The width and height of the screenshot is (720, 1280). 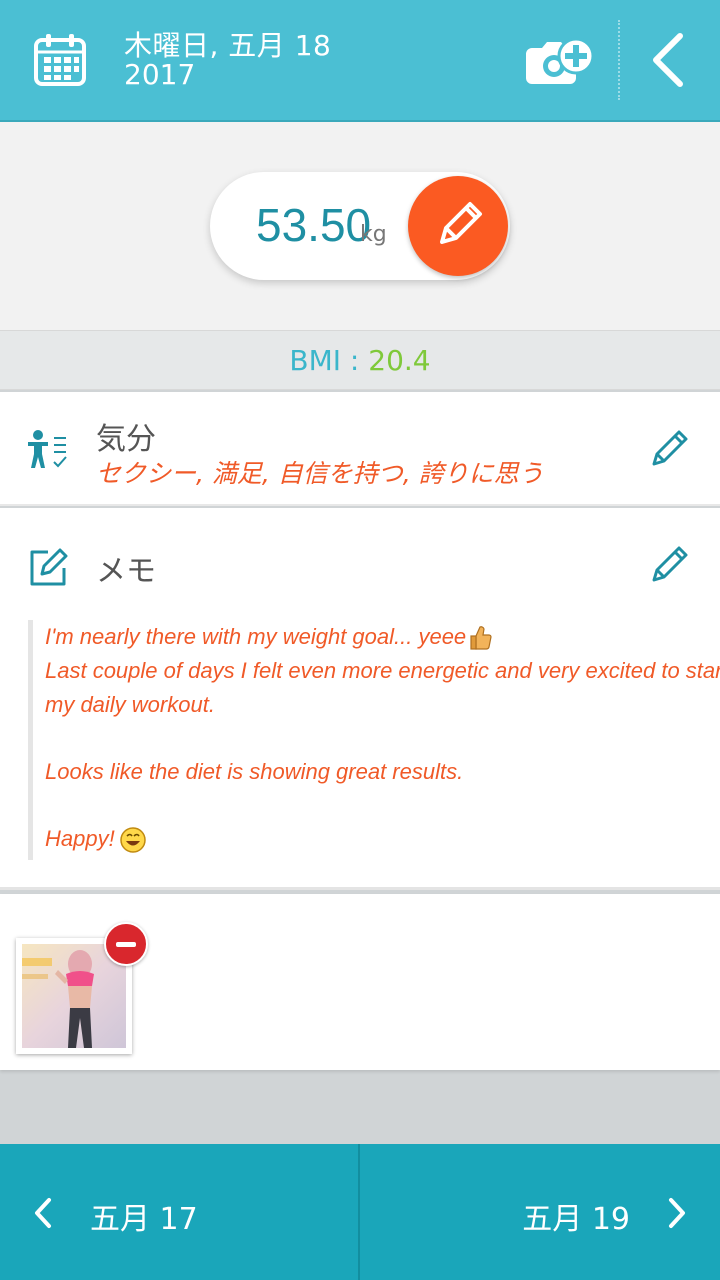 What do you see at coordinates (132, 840) in the screenshot?
I see `laughing-emoji` at bounding box center [132, 840].